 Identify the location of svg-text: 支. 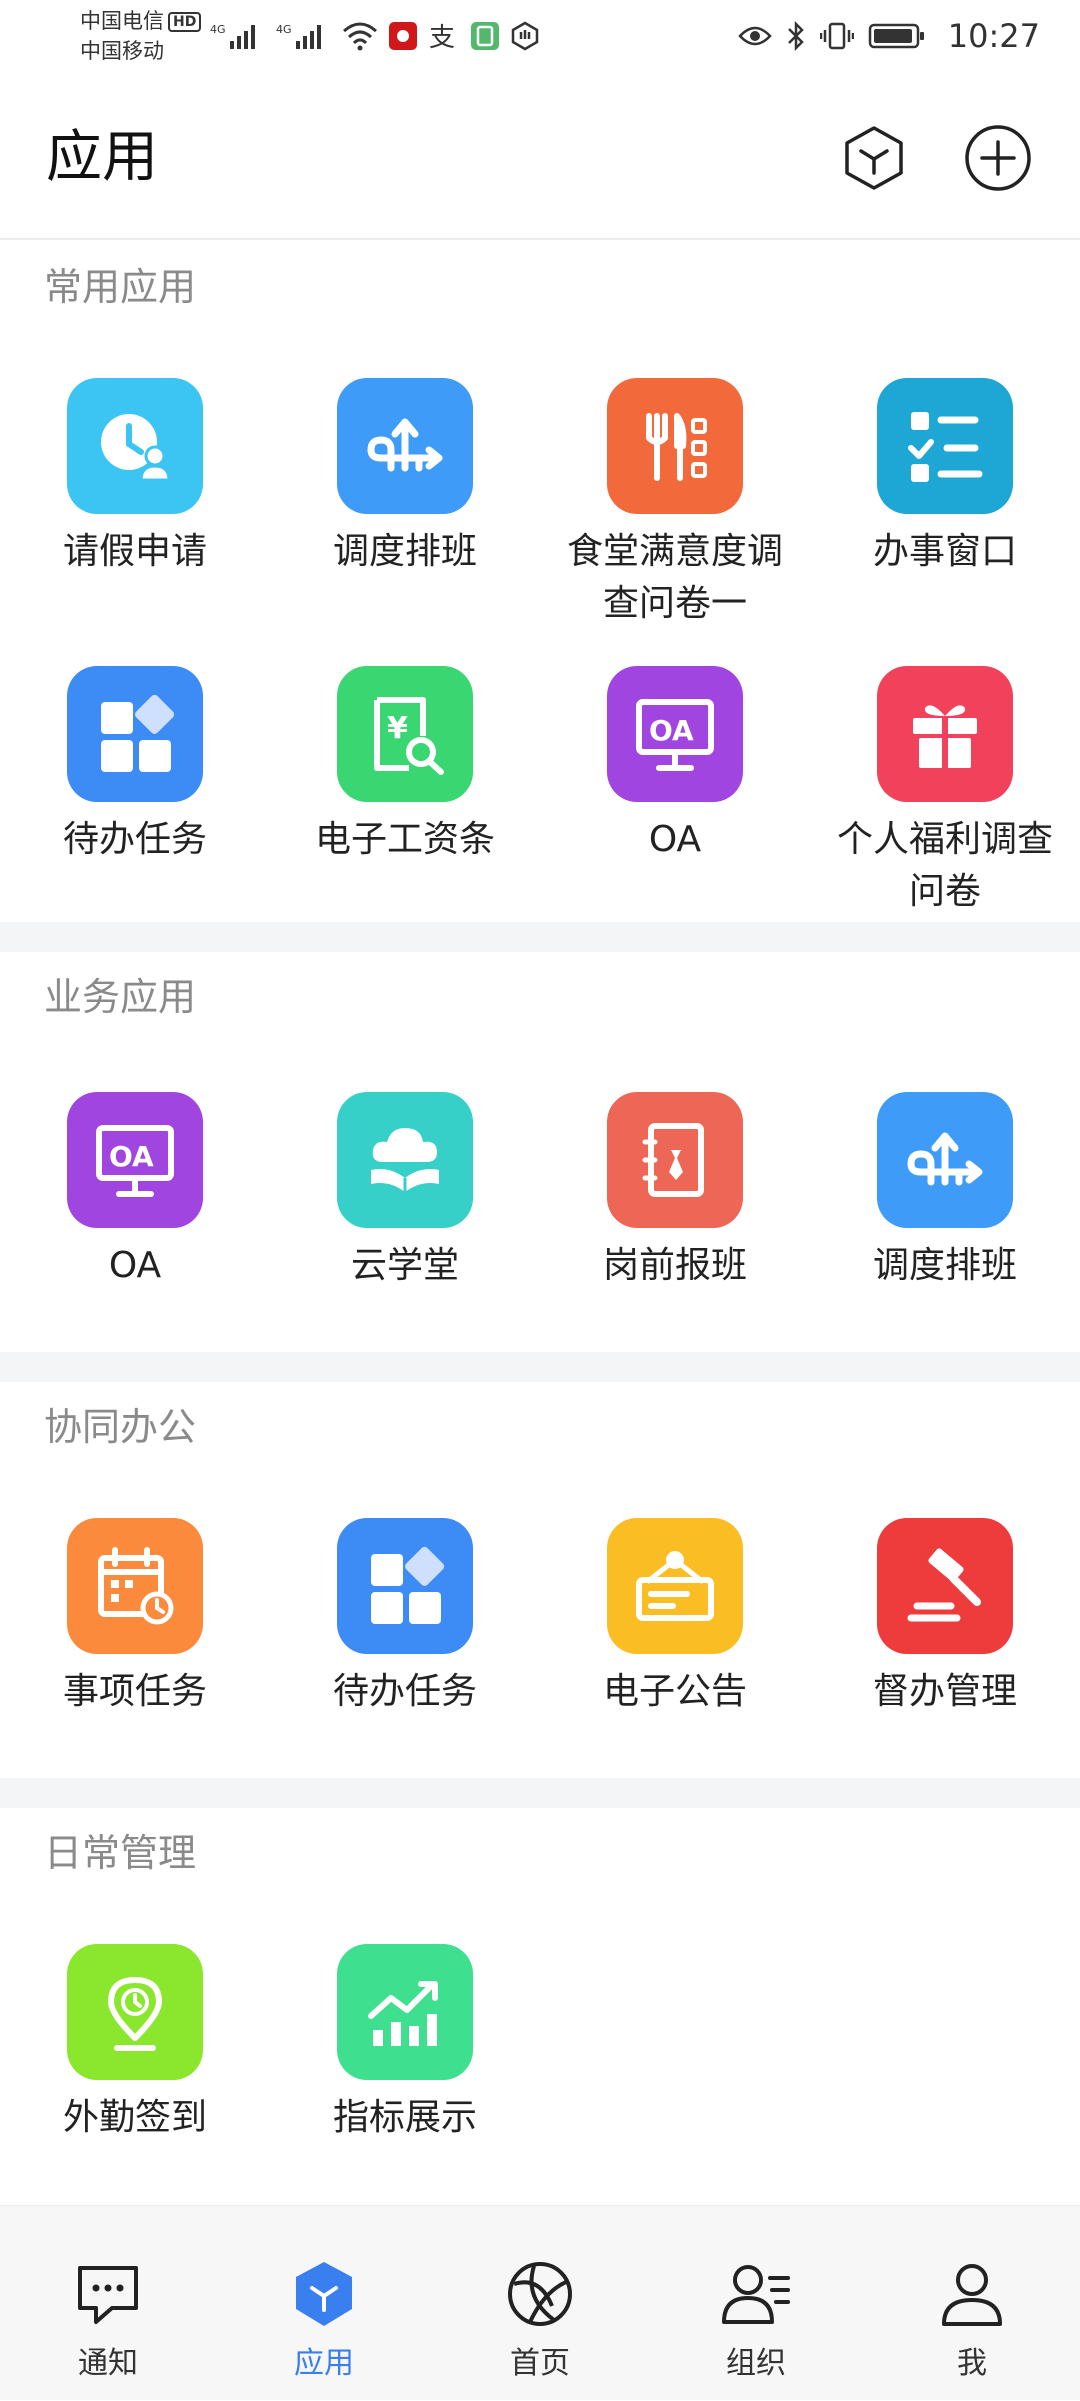
(442, 37).